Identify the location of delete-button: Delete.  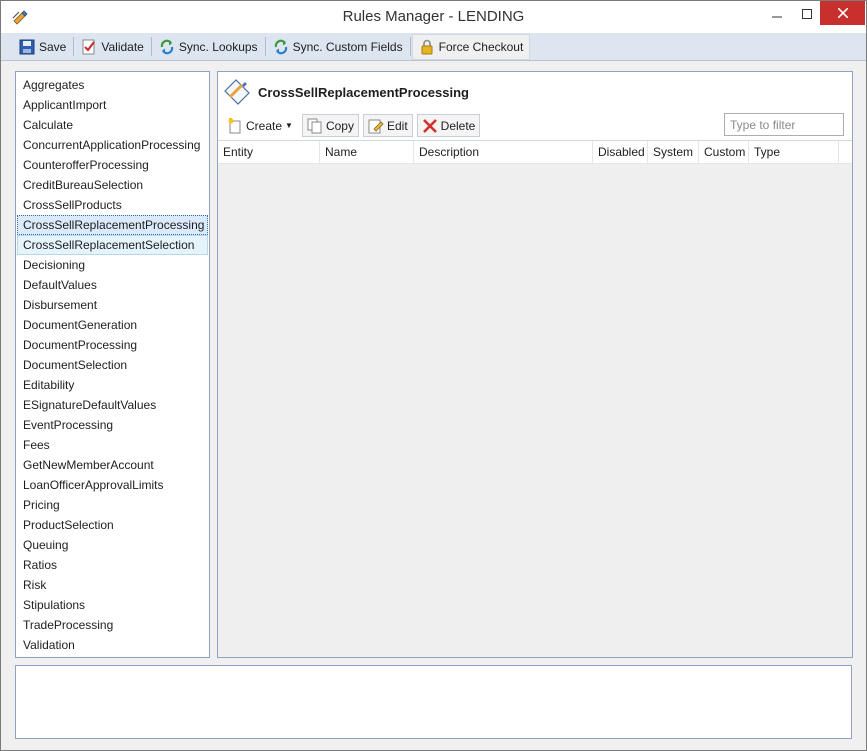
(448, 125).